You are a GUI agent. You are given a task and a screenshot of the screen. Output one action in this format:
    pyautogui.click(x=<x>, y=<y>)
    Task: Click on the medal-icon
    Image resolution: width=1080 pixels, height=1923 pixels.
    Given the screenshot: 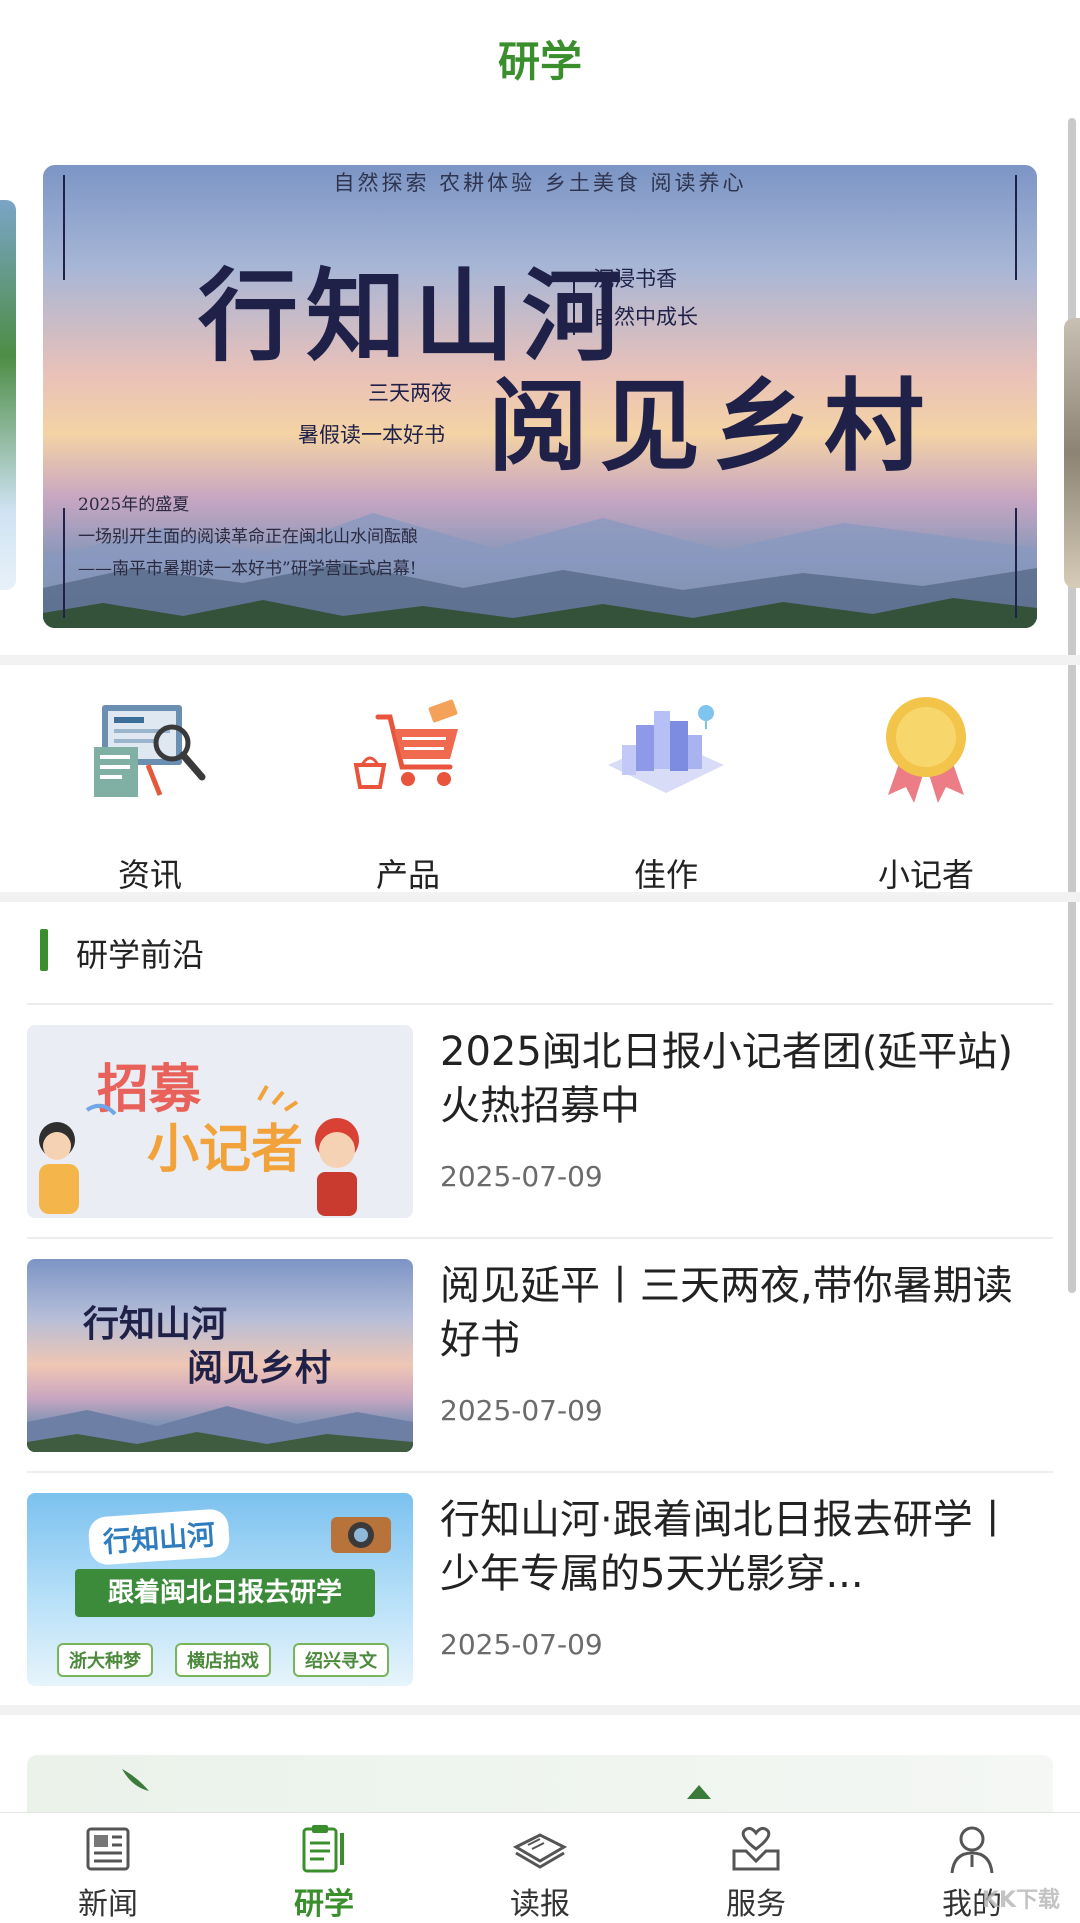 What is the action you would take?
    pyautogui.click(x=926, y=750)
    